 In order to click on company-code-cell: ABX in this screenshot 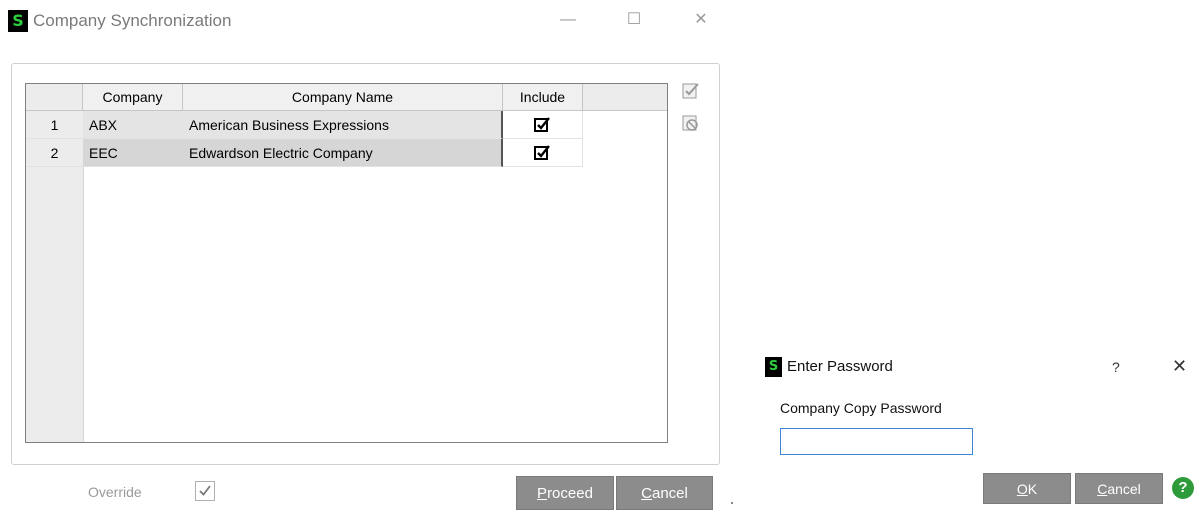, I will do `click(133, 125)`.